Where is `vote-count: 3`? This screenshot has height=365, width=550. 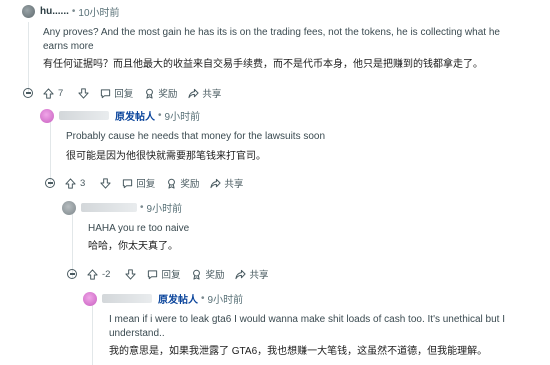 vote-count: 3 is located at coordinates (83, 183).